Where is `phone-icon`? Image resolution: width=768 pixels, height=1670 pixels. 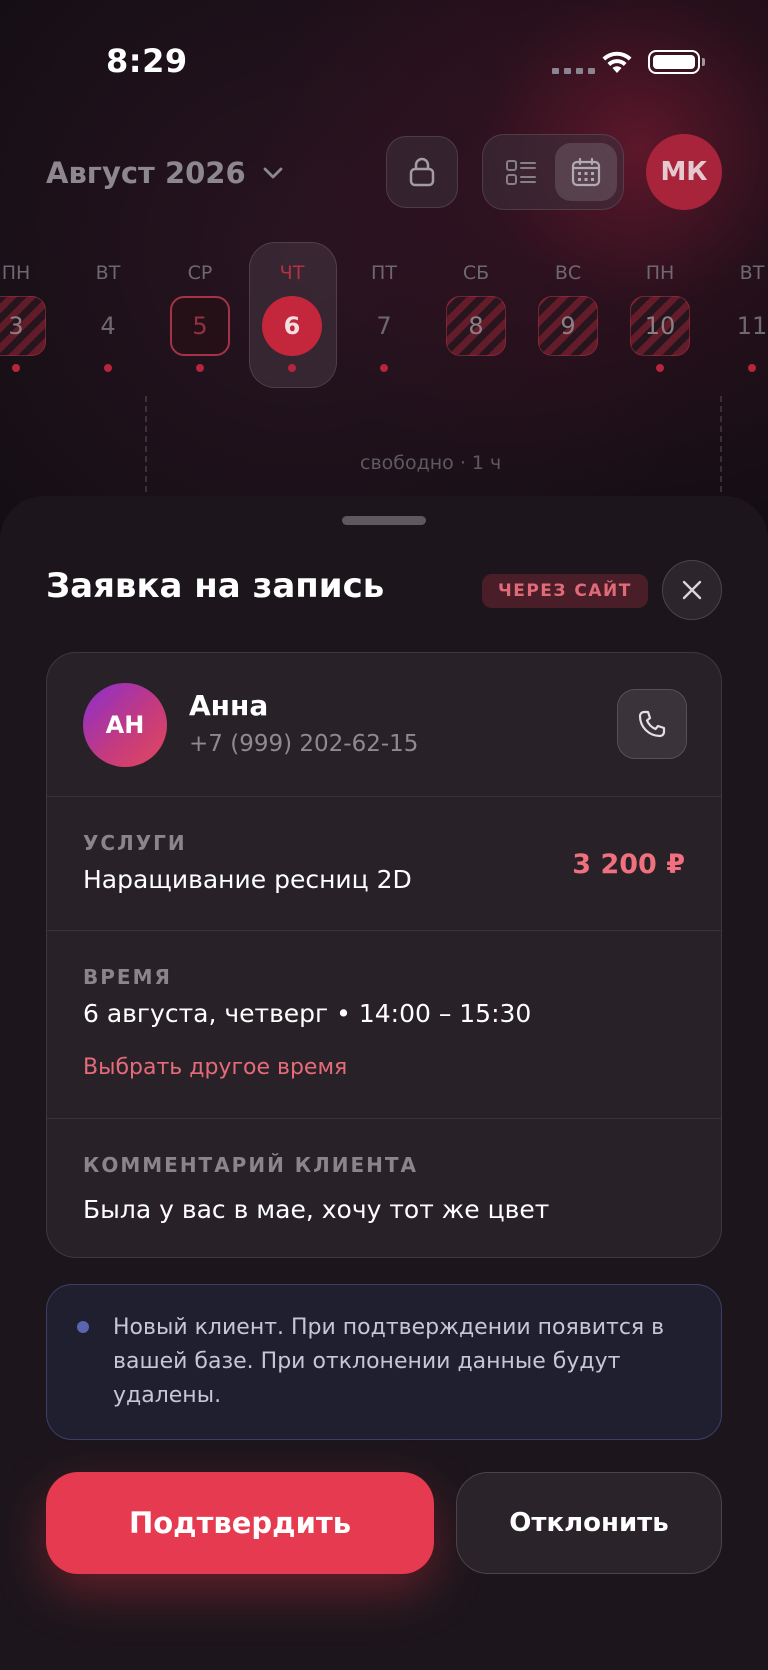 phone-icon is located at coordinates (652, 724).